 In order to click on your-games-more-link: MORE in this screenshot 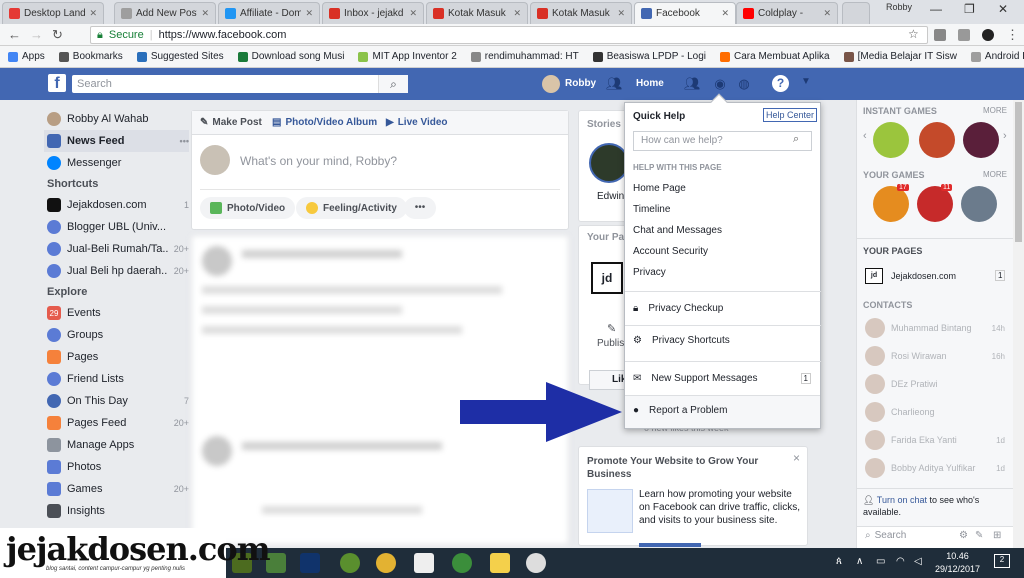, I will do `click(995, 174)`.